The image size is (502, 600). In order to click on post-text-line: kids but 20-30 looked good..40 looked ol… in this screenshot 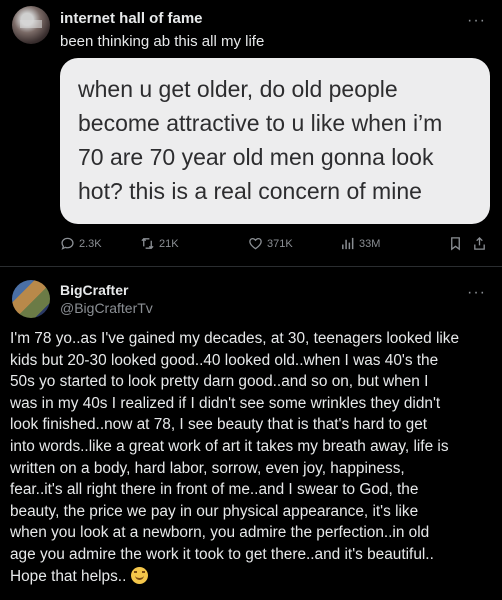, I will do `click(224, 360)`.